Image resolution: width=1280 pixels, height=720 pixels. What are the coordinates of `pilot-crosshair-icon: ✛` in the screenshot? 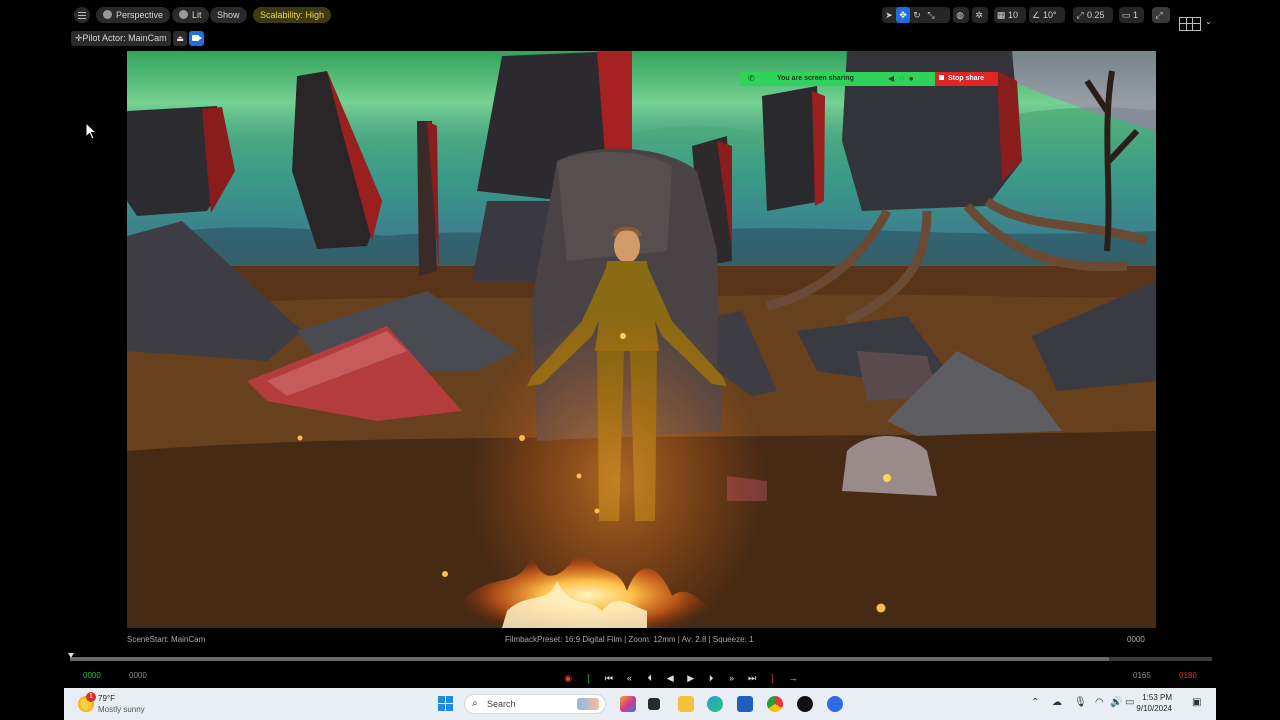 It's located at (79, 38).